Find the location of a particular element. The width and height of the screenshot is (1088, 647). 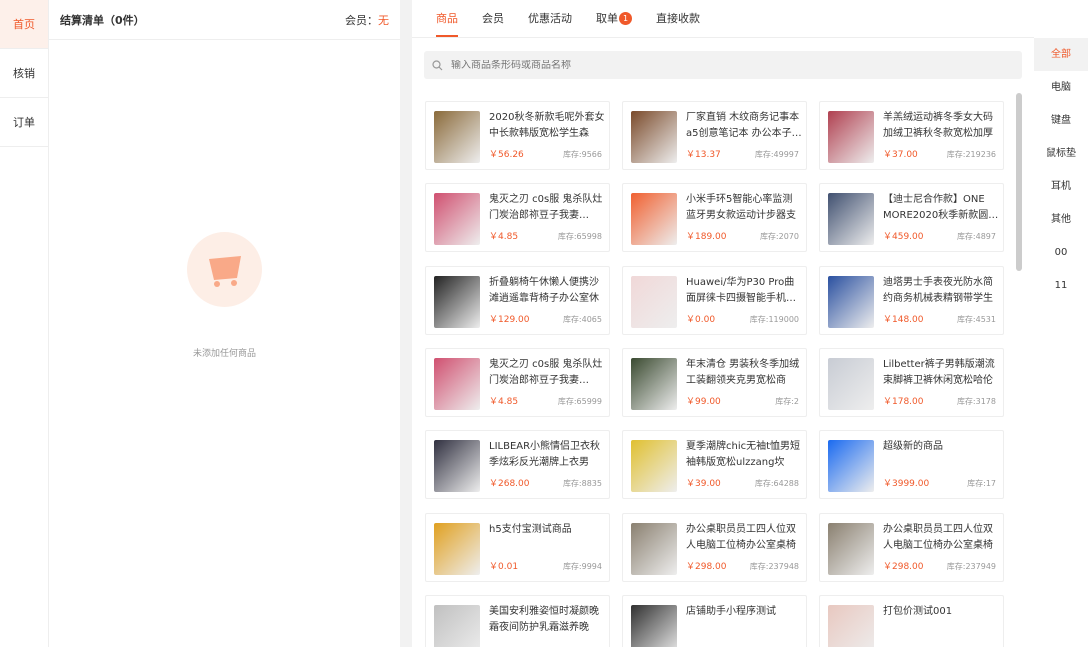

category-item: 全部 is located at coordinates (1061, 54).